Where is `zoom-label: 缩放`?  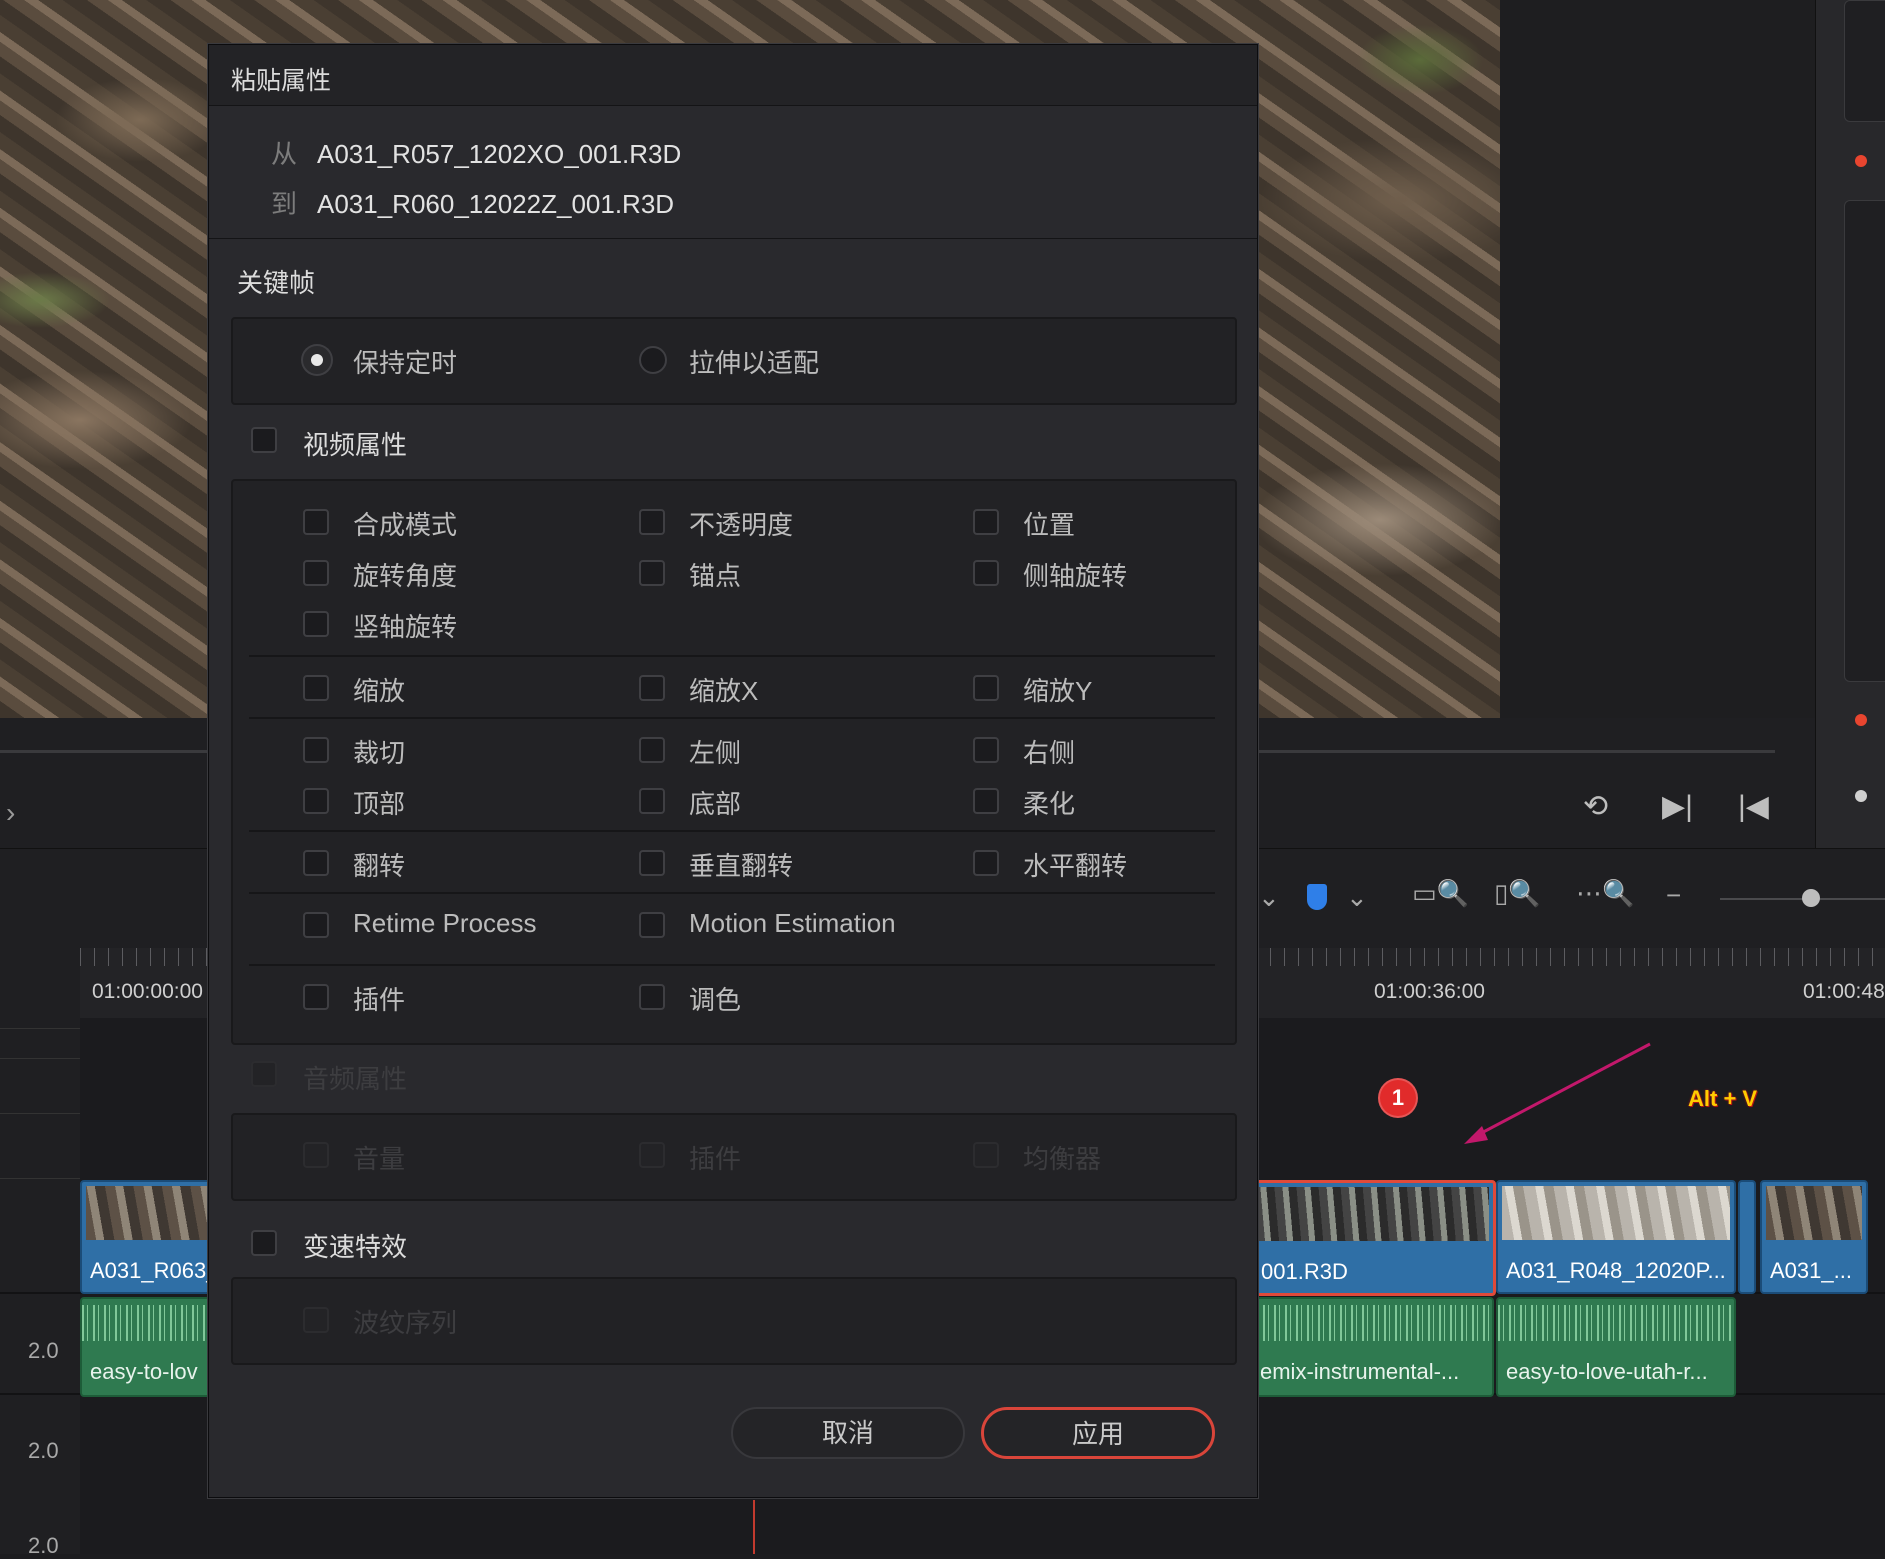 zoom-label: 缩放 is located at coordinates (379, 689).